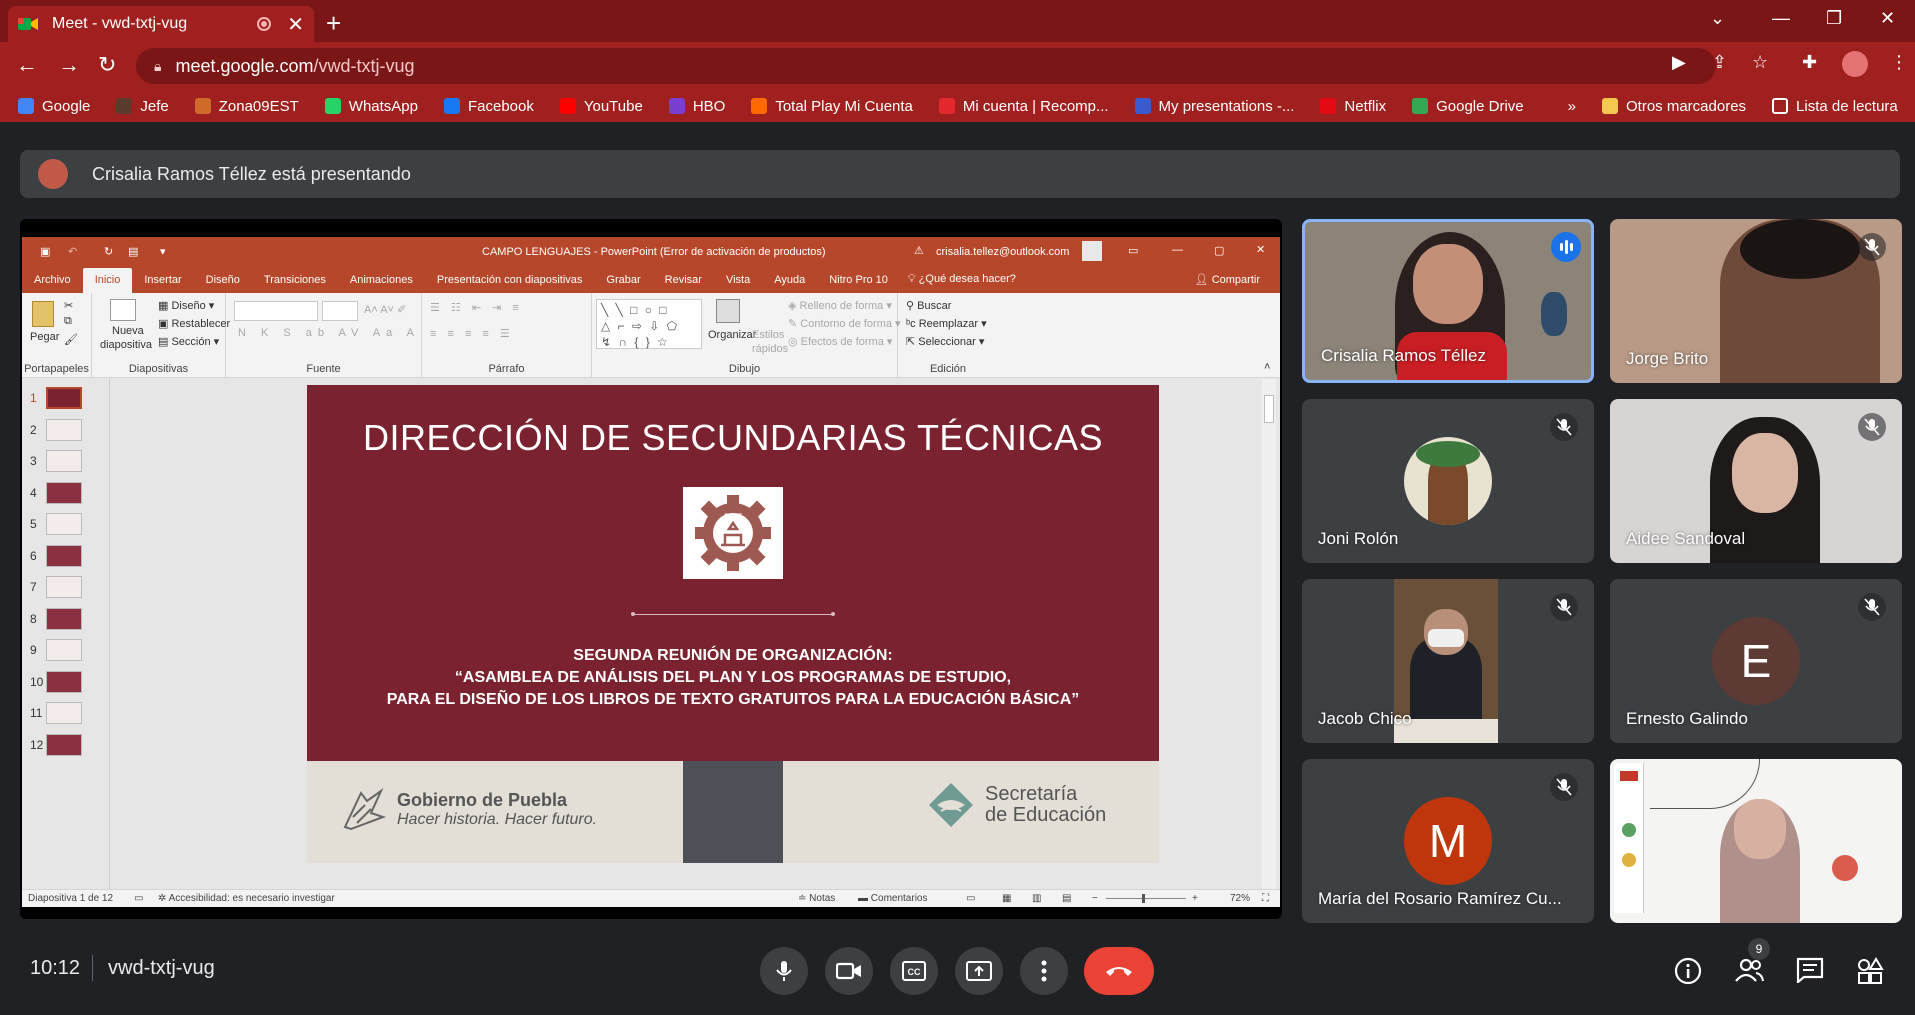 The height and width of the screenshot is (1015, 1915). Describe the element at coordinates (510, 283) in the screenshot. I see `ribbon-tab-presentacion: Presentación con diapositivas` at that location.